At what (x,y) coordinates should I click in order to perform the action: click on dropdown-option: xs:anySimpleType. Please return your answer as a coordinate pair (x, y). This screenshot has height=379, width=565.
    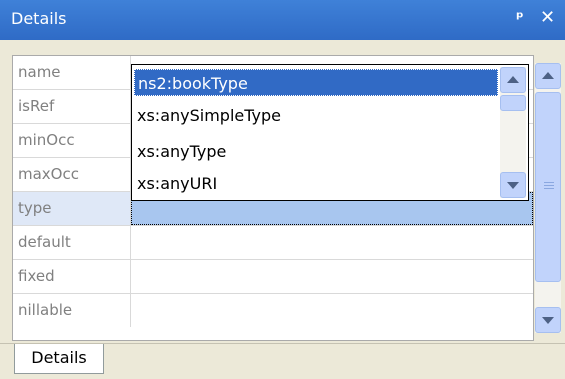
    Looking at the image, I should click on (316, 115).